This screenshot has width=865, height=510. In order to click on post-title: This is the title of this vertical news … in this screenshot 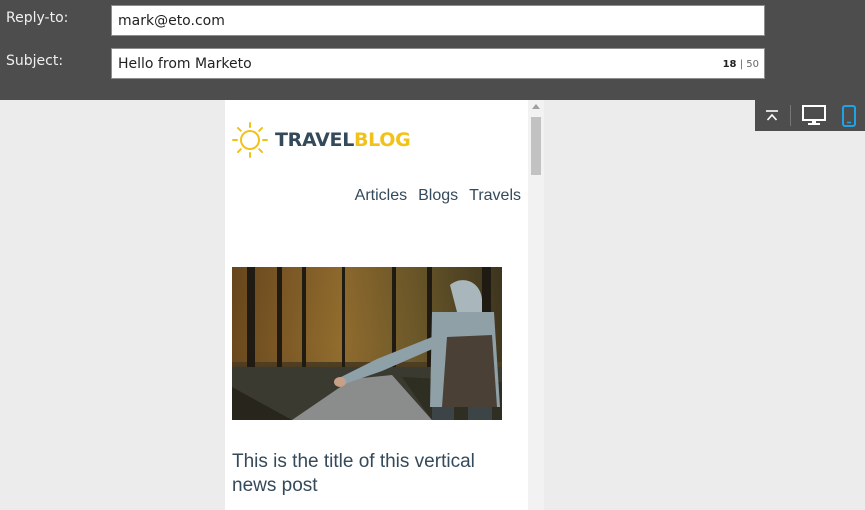, I will do `click(377, 474)`.